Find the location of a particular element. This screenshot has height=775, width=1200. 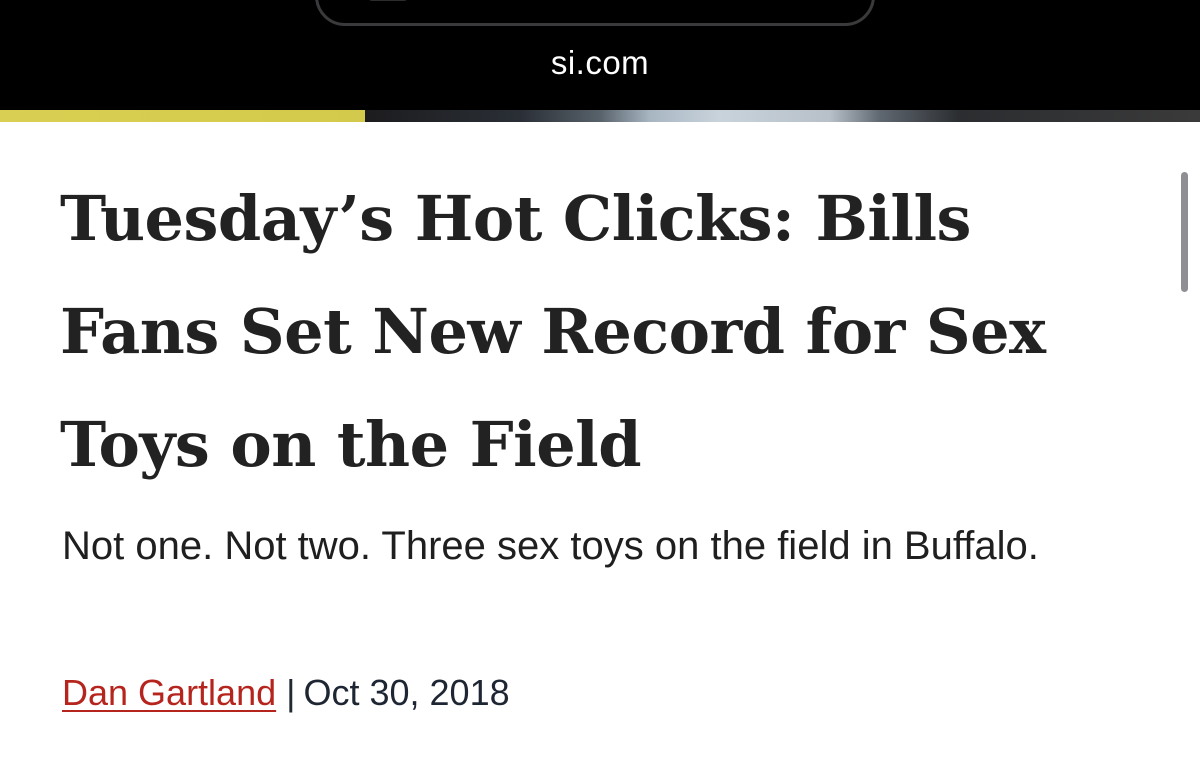

article-byline: Dan Gartland | Oct 30, 2018 is located at coordinates (286, 693).